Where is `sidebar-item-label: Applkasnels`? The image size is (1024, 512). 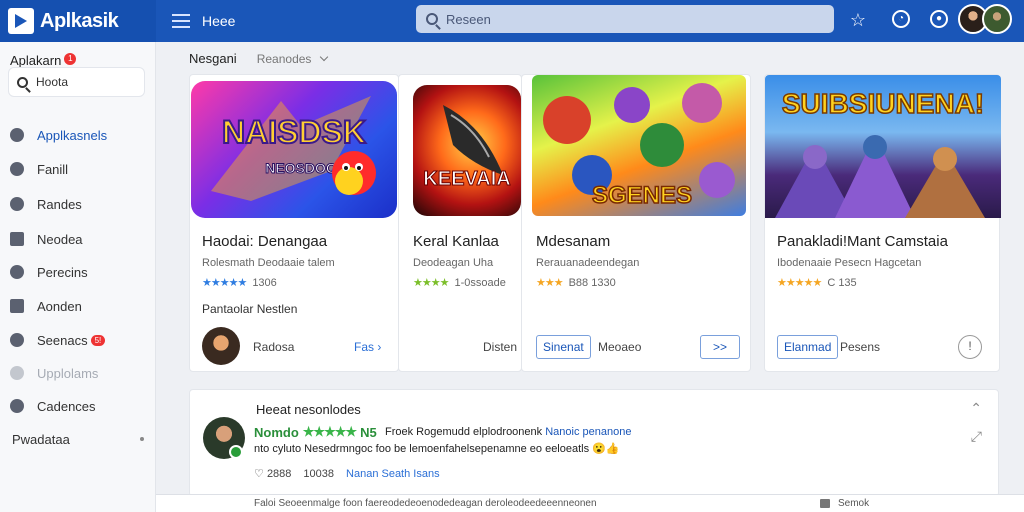 sidebar-item-label: Applkasnels is located at coordinates (72, 135).